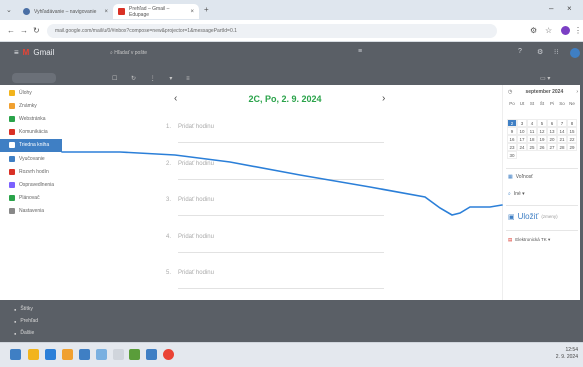 The image size is (583, 367). Describe the element at coordinates (16, 52) in the screenshot. I see `hamburger-icon: ≡` at that location.